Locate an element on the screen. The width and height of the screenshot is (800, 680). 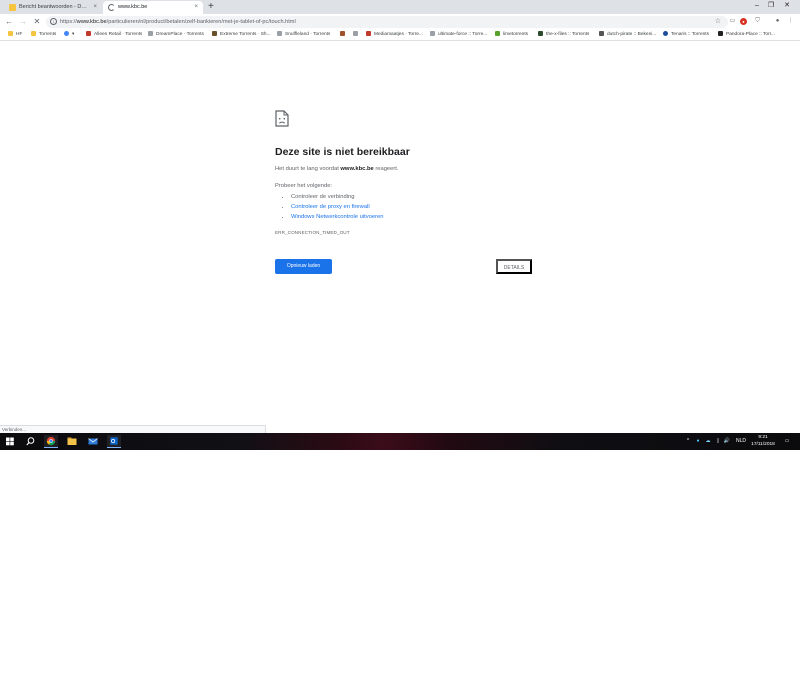
shield-extension-icon: ⛉ is located at coordinates (757, 21).